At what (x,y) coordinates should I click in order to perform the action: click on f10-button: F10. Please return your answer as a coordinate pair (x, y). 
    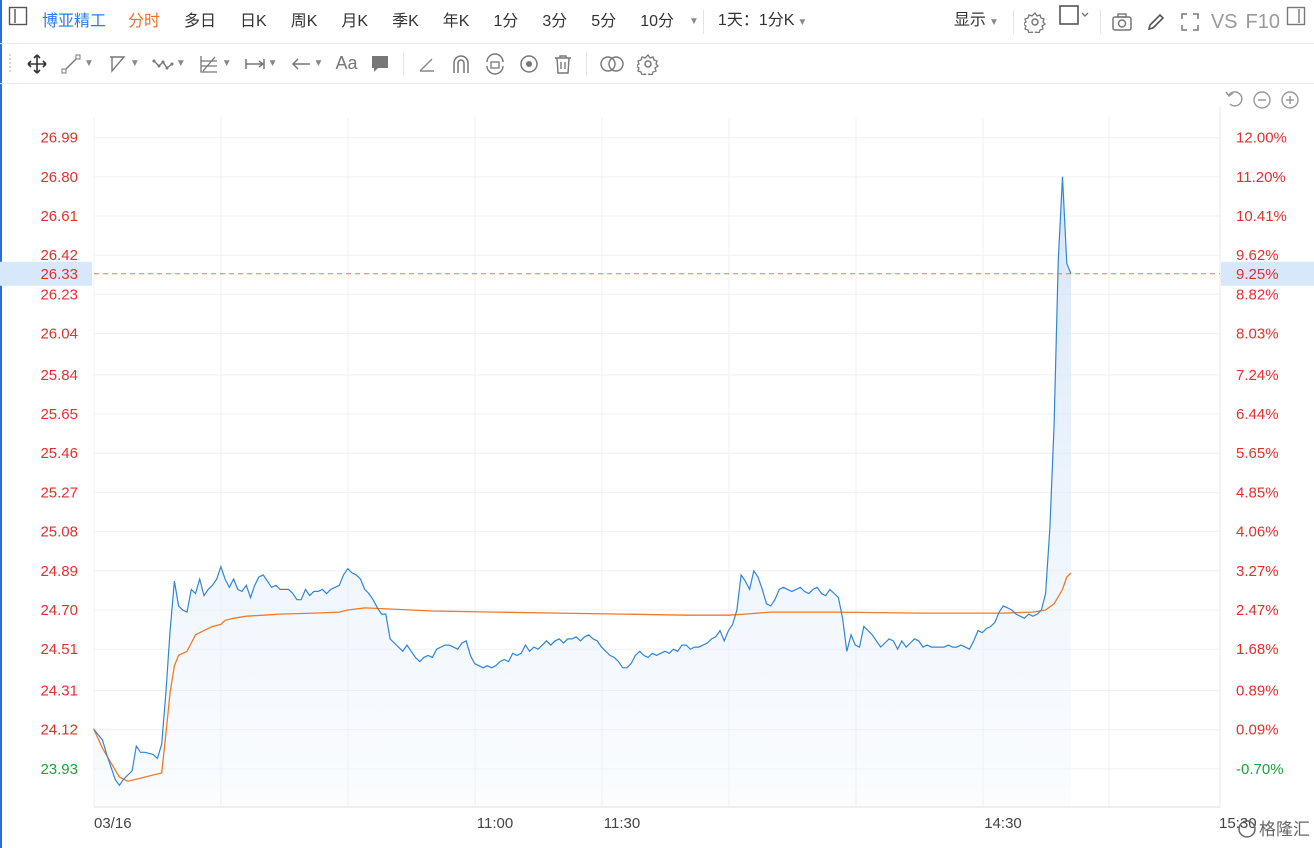
    Looking at the image, I should click on (1263, 22).